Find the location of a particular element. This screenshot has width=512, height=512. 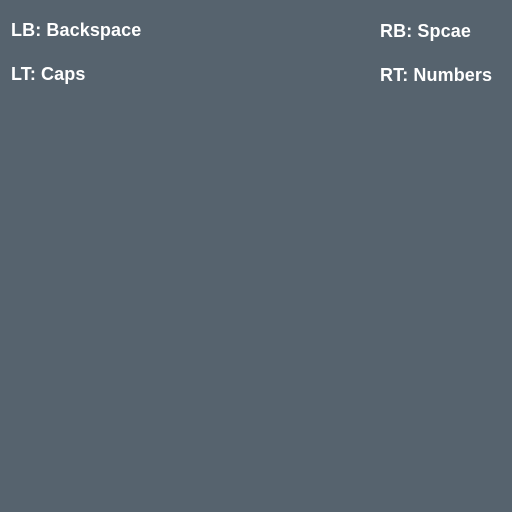

rb-space-hint: RB: Spcae is located at coordinates (425, 31).